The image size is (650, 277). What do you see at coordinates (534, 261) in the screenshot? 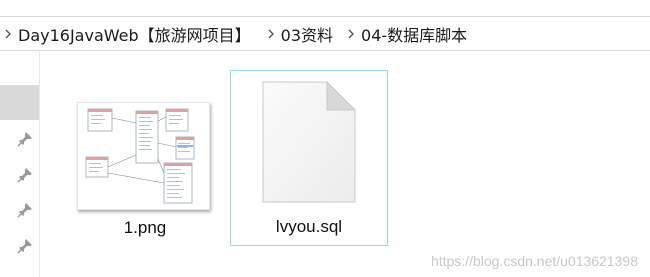
I see `watermark: https://blog.csdn.net/u013621398` at bounding box center [534, 261].